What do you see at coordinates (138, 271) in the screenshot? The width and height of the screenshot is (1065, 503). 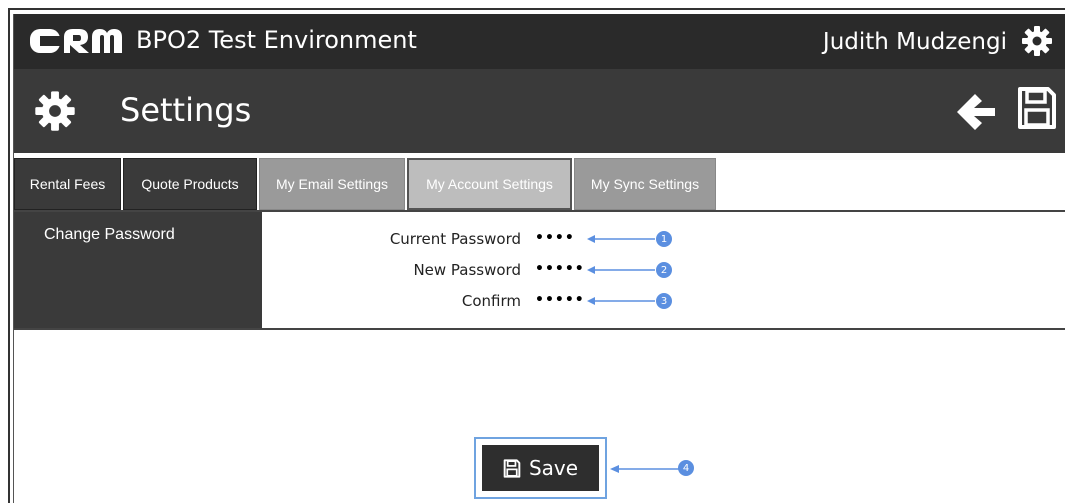 I see `section-sidebar: Change Password` at bounding box center [138, 271].